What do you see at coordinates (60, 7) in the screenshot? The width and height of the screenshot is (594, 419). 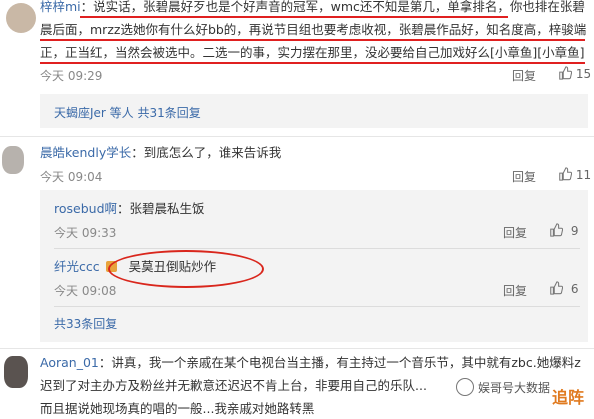 I see `author-link: 梓梓mi` at bounding box center [60, 7].